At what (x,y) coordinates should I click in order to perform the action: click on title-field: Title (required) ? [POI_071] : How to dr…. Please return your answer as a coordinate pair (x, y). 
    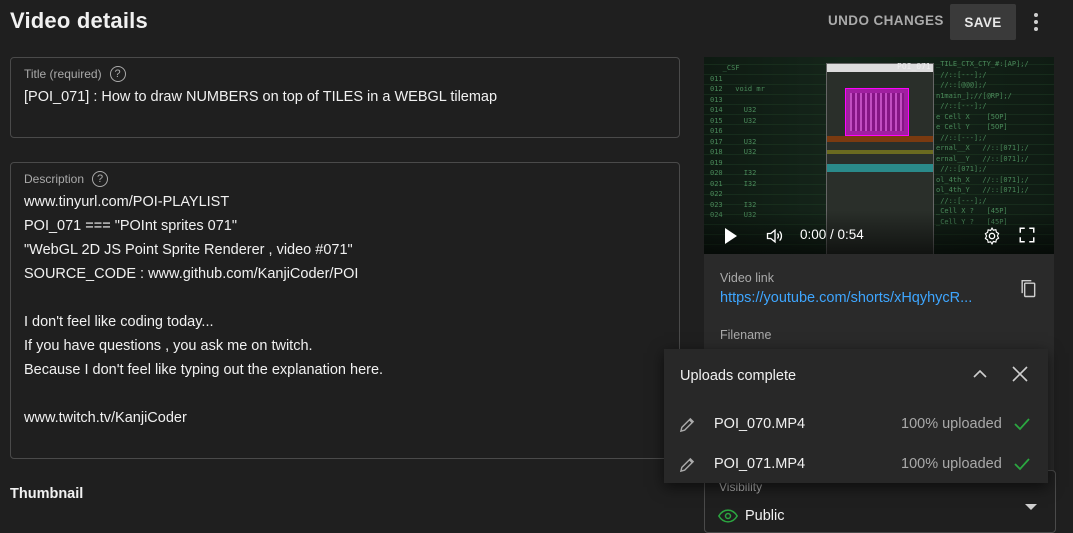
    Looking at the image, I should click on (345, 97).